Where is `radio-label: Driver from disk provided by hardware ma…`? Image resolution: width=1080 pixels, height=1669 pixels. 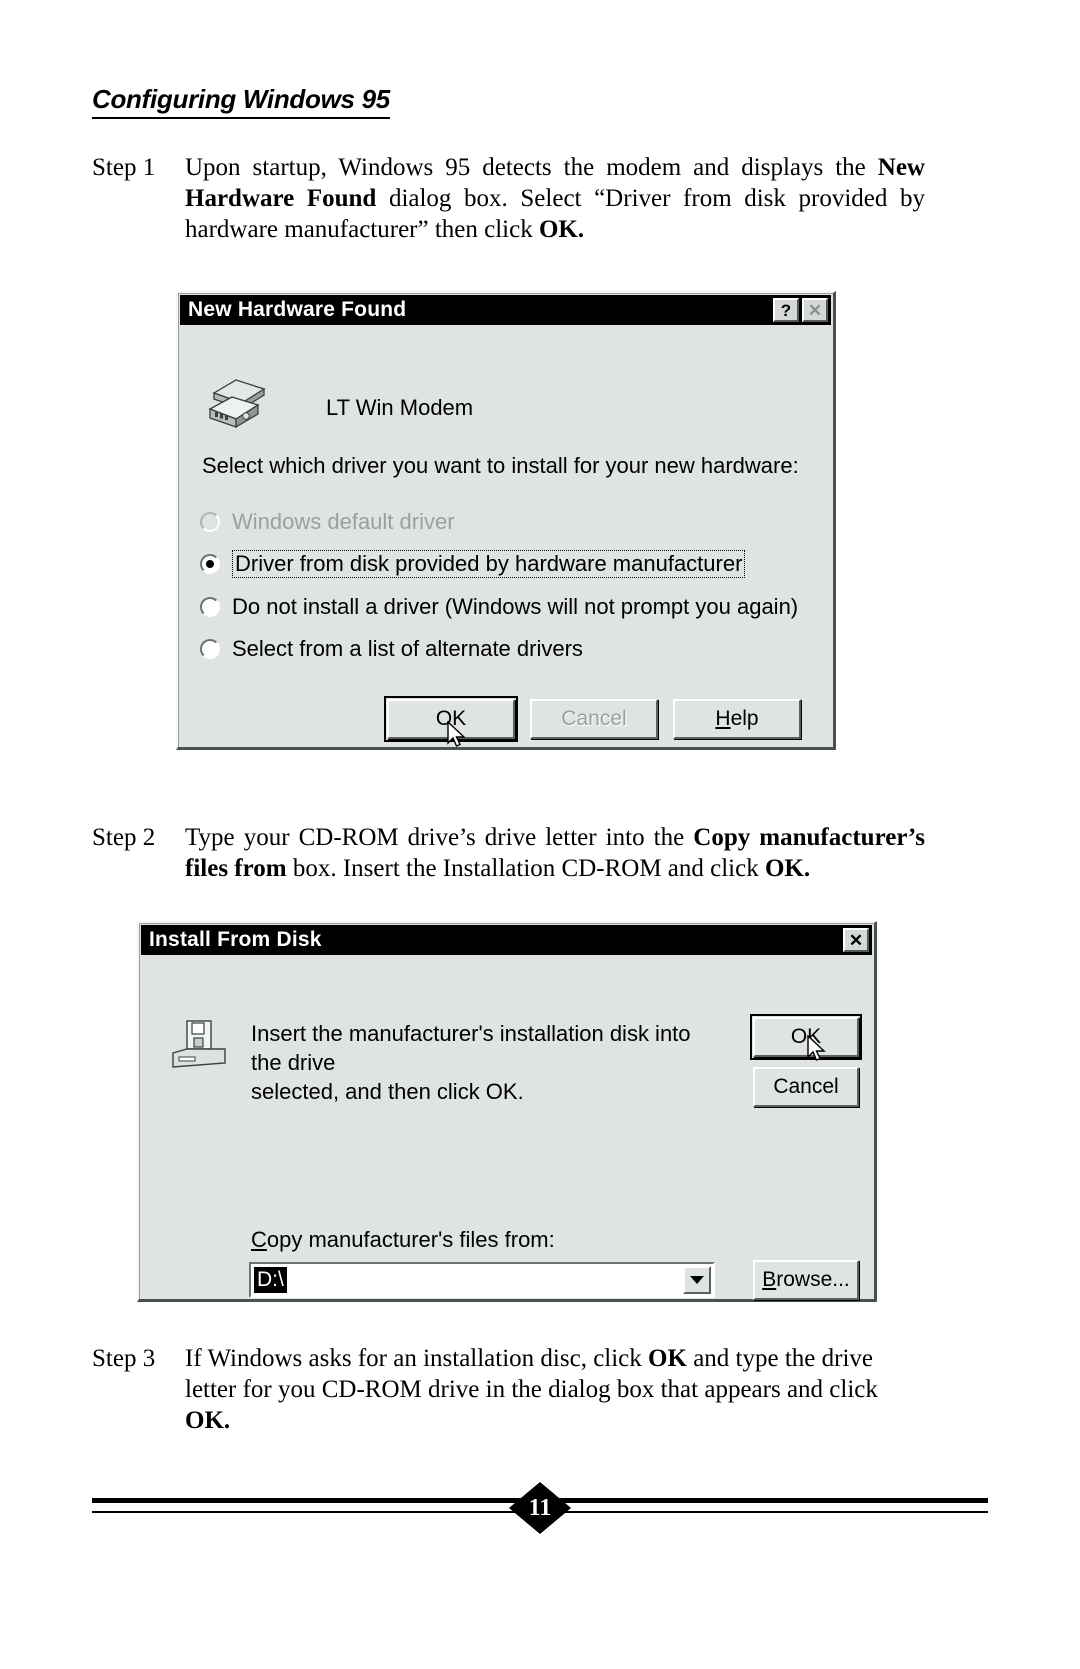 radio-label: Driver from disk provided by hardware ma… is located at coordinates (489, 564).